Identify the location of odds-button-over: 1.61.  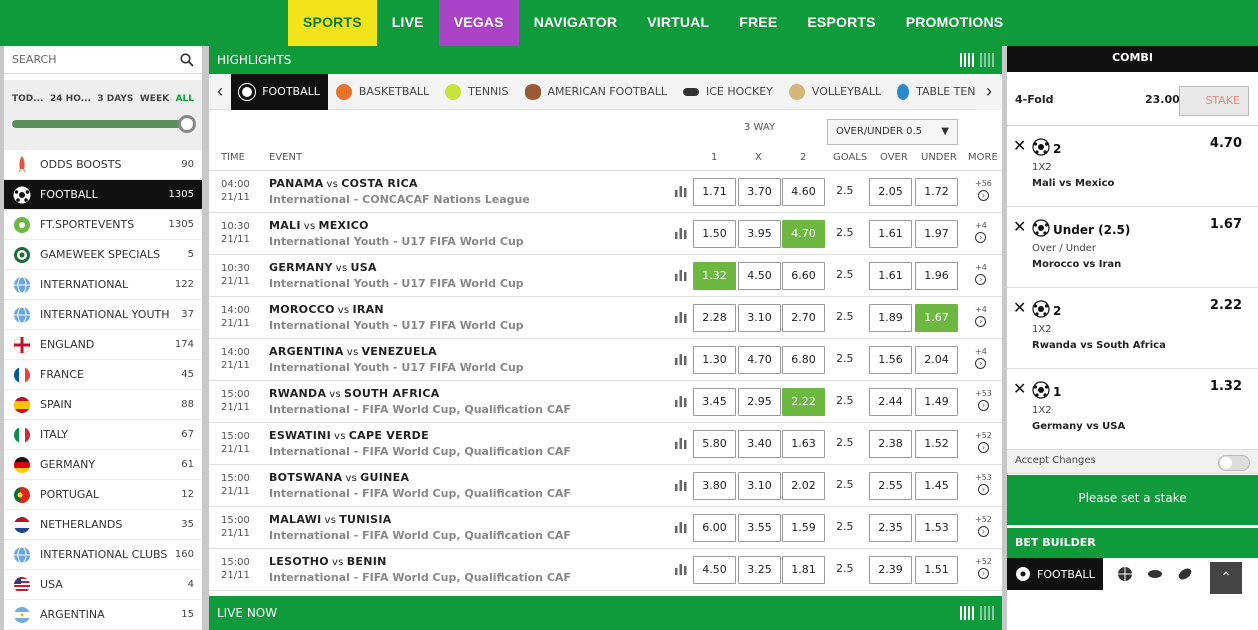
(890, 234).